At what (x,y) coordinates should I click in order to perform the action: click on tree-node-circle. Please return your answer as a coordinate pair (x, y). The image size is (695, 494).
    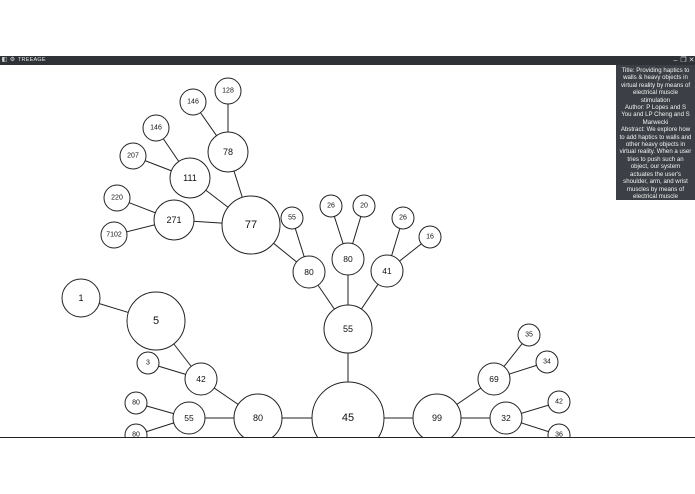
    Looking at the image, I should click on (348, 409).